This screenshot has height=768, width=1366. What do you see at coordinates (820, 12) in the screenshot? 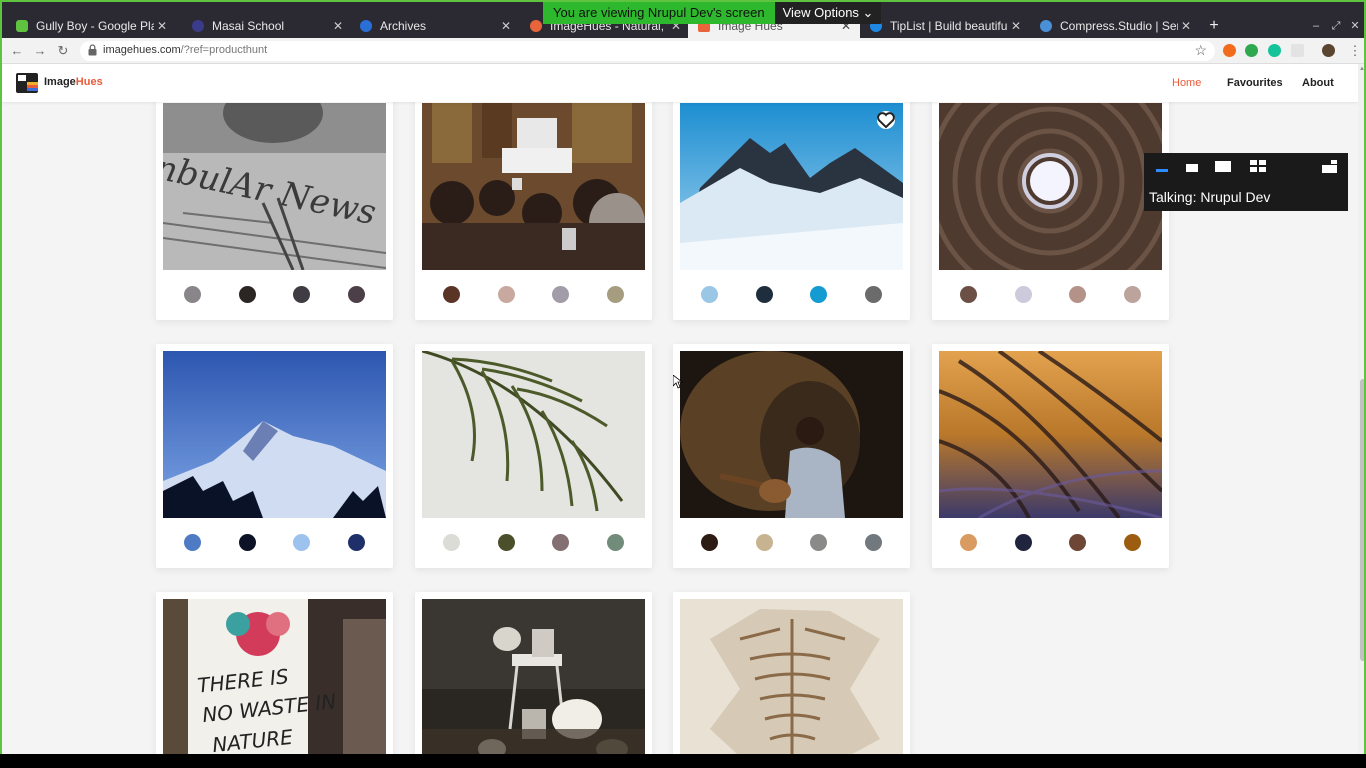
I see `view-options-label: View Options` at bounding box center [820, 12].